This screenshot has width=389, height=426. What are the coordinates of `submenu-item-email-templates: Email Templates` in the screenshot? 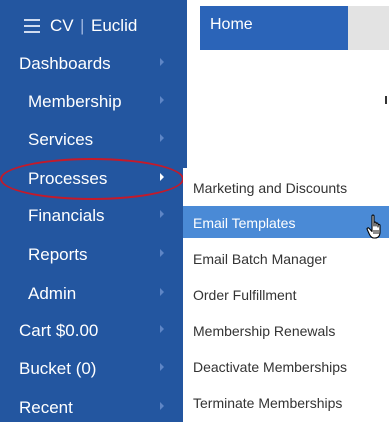 It's located at (286, 222).